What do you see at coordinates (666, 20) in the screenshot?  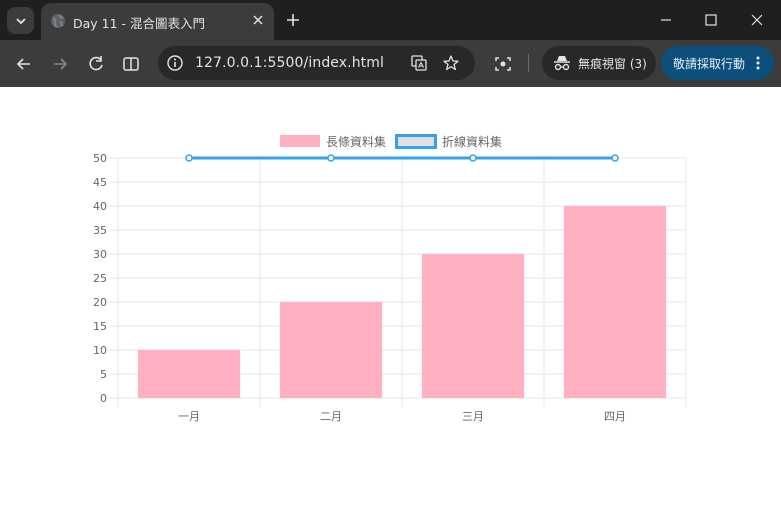 I see `minimize-icon` at bounding box center [666, 20].